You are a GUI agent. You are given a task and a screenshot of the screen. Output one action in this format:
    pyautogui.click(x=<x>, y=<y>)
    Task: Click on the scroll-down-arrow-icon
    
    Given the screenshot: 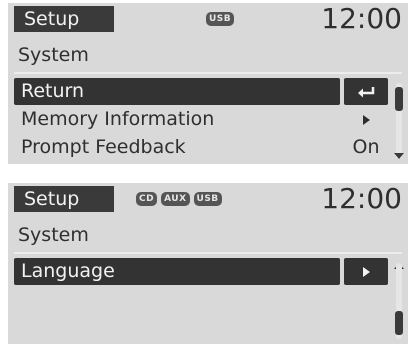 What is the action you would take?
    pyautogui.click(x=399, y=156)
    